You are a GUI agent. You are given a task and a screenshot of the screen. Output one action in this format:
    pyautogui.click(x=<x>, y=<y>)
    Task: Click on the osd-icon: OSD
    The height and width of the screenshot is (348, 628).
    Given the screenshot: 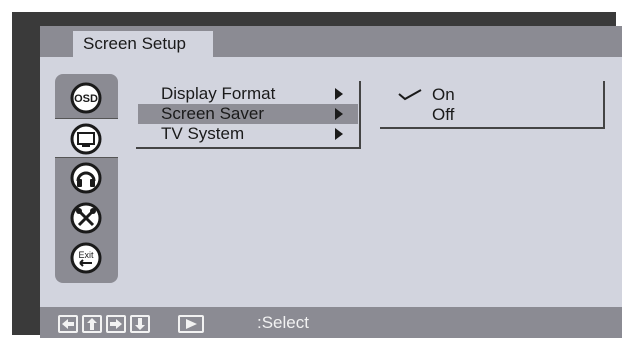 What is the action you would take?
    pyautogui.click(x=86, y=98)
    